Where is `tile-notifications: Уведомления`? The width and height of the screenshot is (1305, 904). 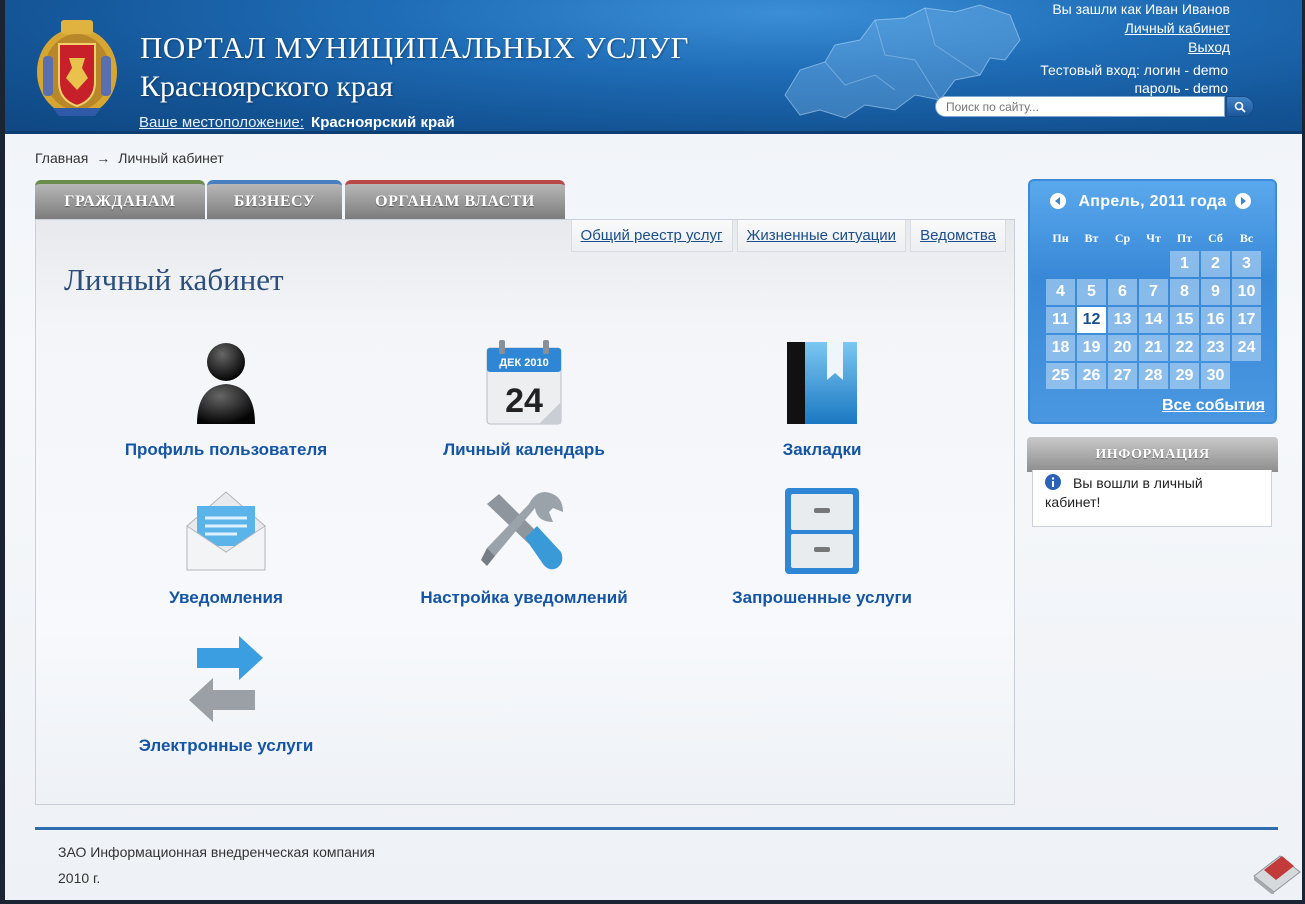 tile-notifications: Уведомления is located at coordinates (226, 547).